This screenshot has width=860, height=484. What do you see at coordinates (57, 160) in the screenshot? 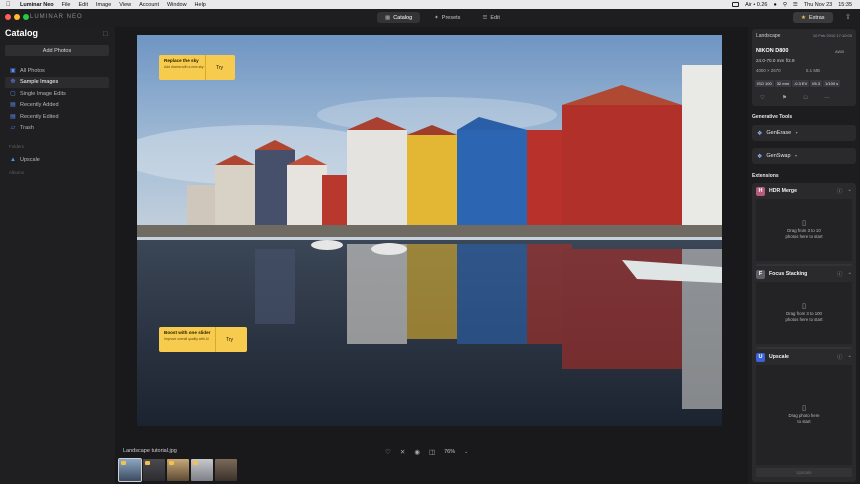
I see `sidebar-item-upscale: ▲ Upscale` at bounding box center [57, 160].